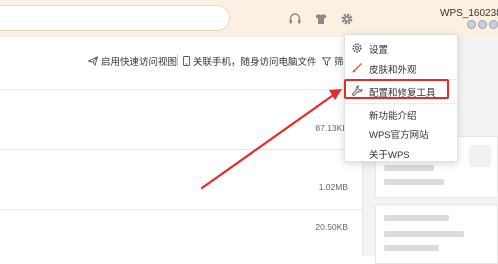 This screenshot has width=498, height=264. Describe the element at coordinates (401, 48) in the screenshot. I see `menu-item-settings: 设置` at that location.